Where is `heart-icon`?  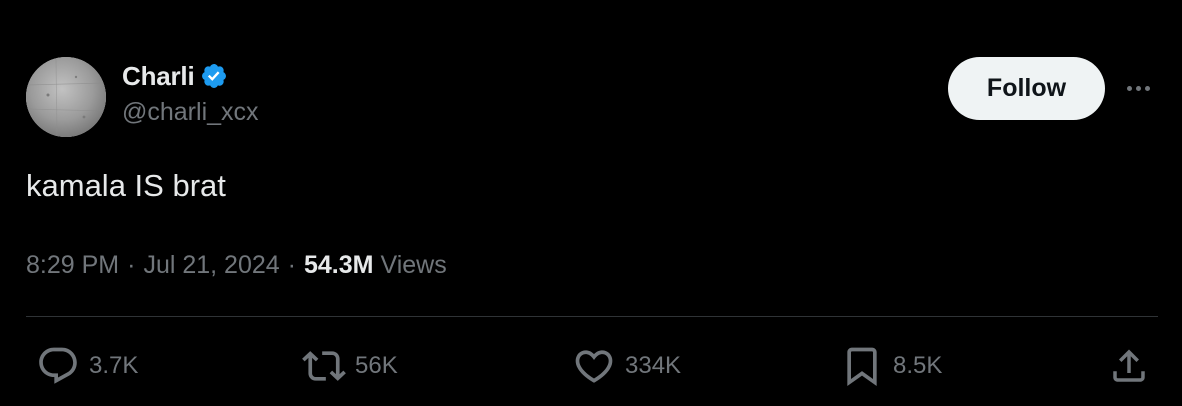
heart-icon is located at coordinates (594, 366).